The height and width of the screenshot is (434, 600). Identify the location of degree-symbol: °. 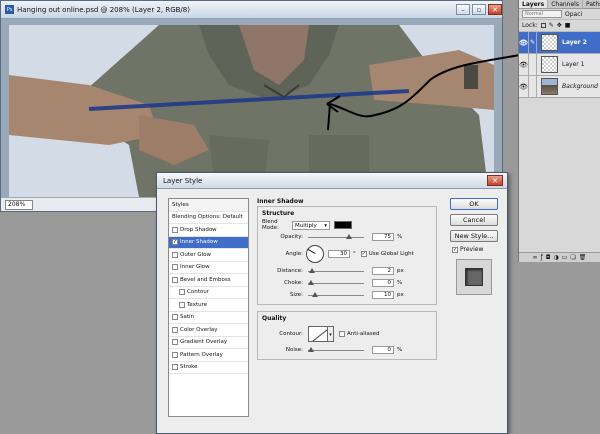
(354, 254).